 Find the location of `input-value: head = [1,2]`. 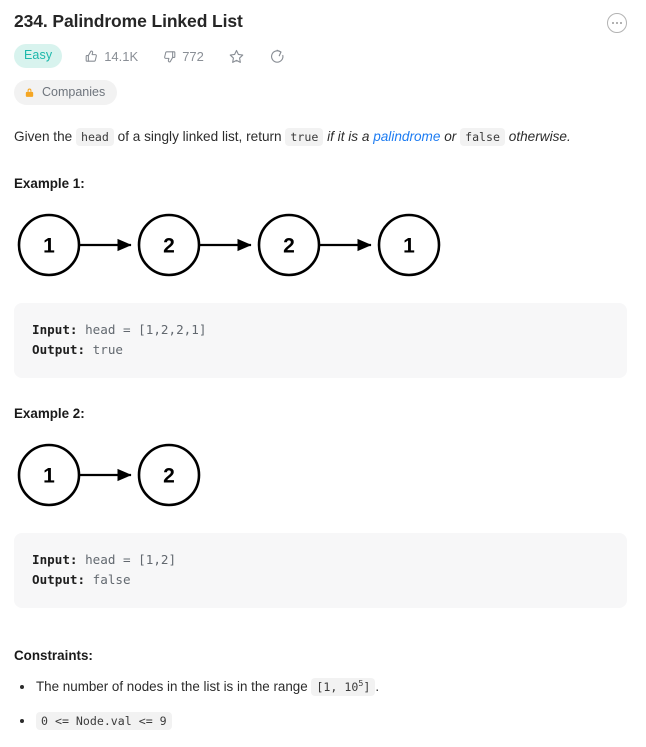

input-value: head = [1,2] is located at coordinates (127, 559).